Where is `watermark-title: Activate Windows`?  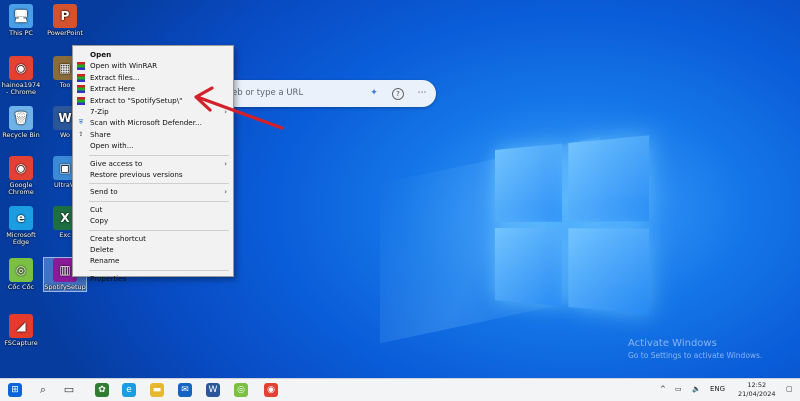
watermark-title: Activate Windows is located at coordinates (672, 343).